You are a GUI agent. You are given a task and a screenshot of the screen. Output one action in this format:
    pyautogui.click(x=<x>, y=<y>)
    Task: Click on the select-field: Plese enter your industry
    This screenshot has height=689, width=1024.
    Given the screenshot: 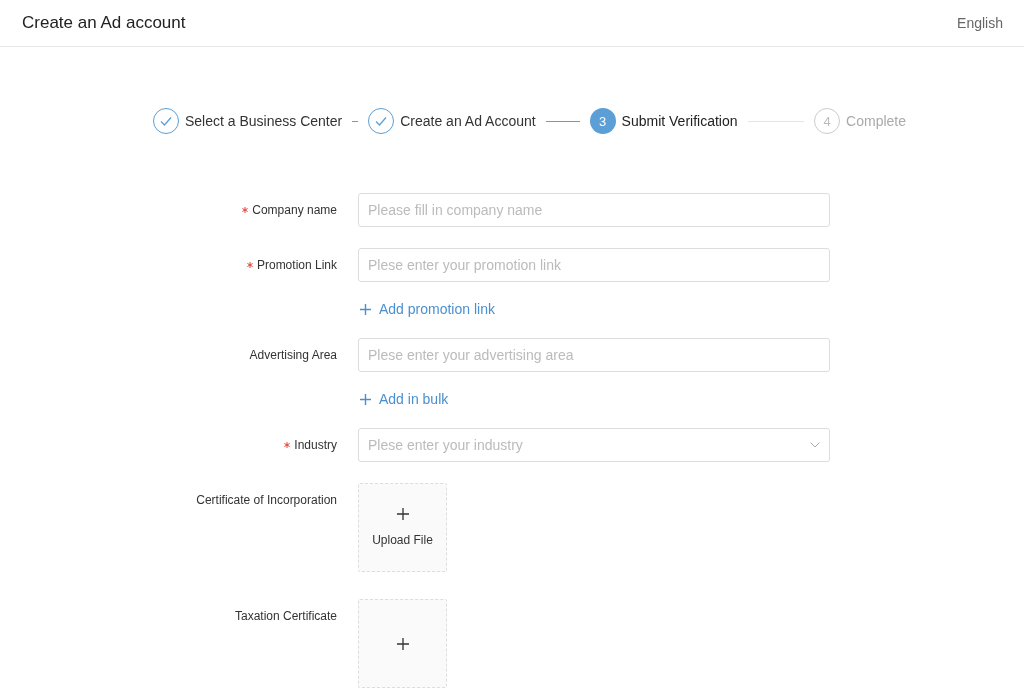 What is the action you would take?
    pyautogui.click(x=594, y=445)
    